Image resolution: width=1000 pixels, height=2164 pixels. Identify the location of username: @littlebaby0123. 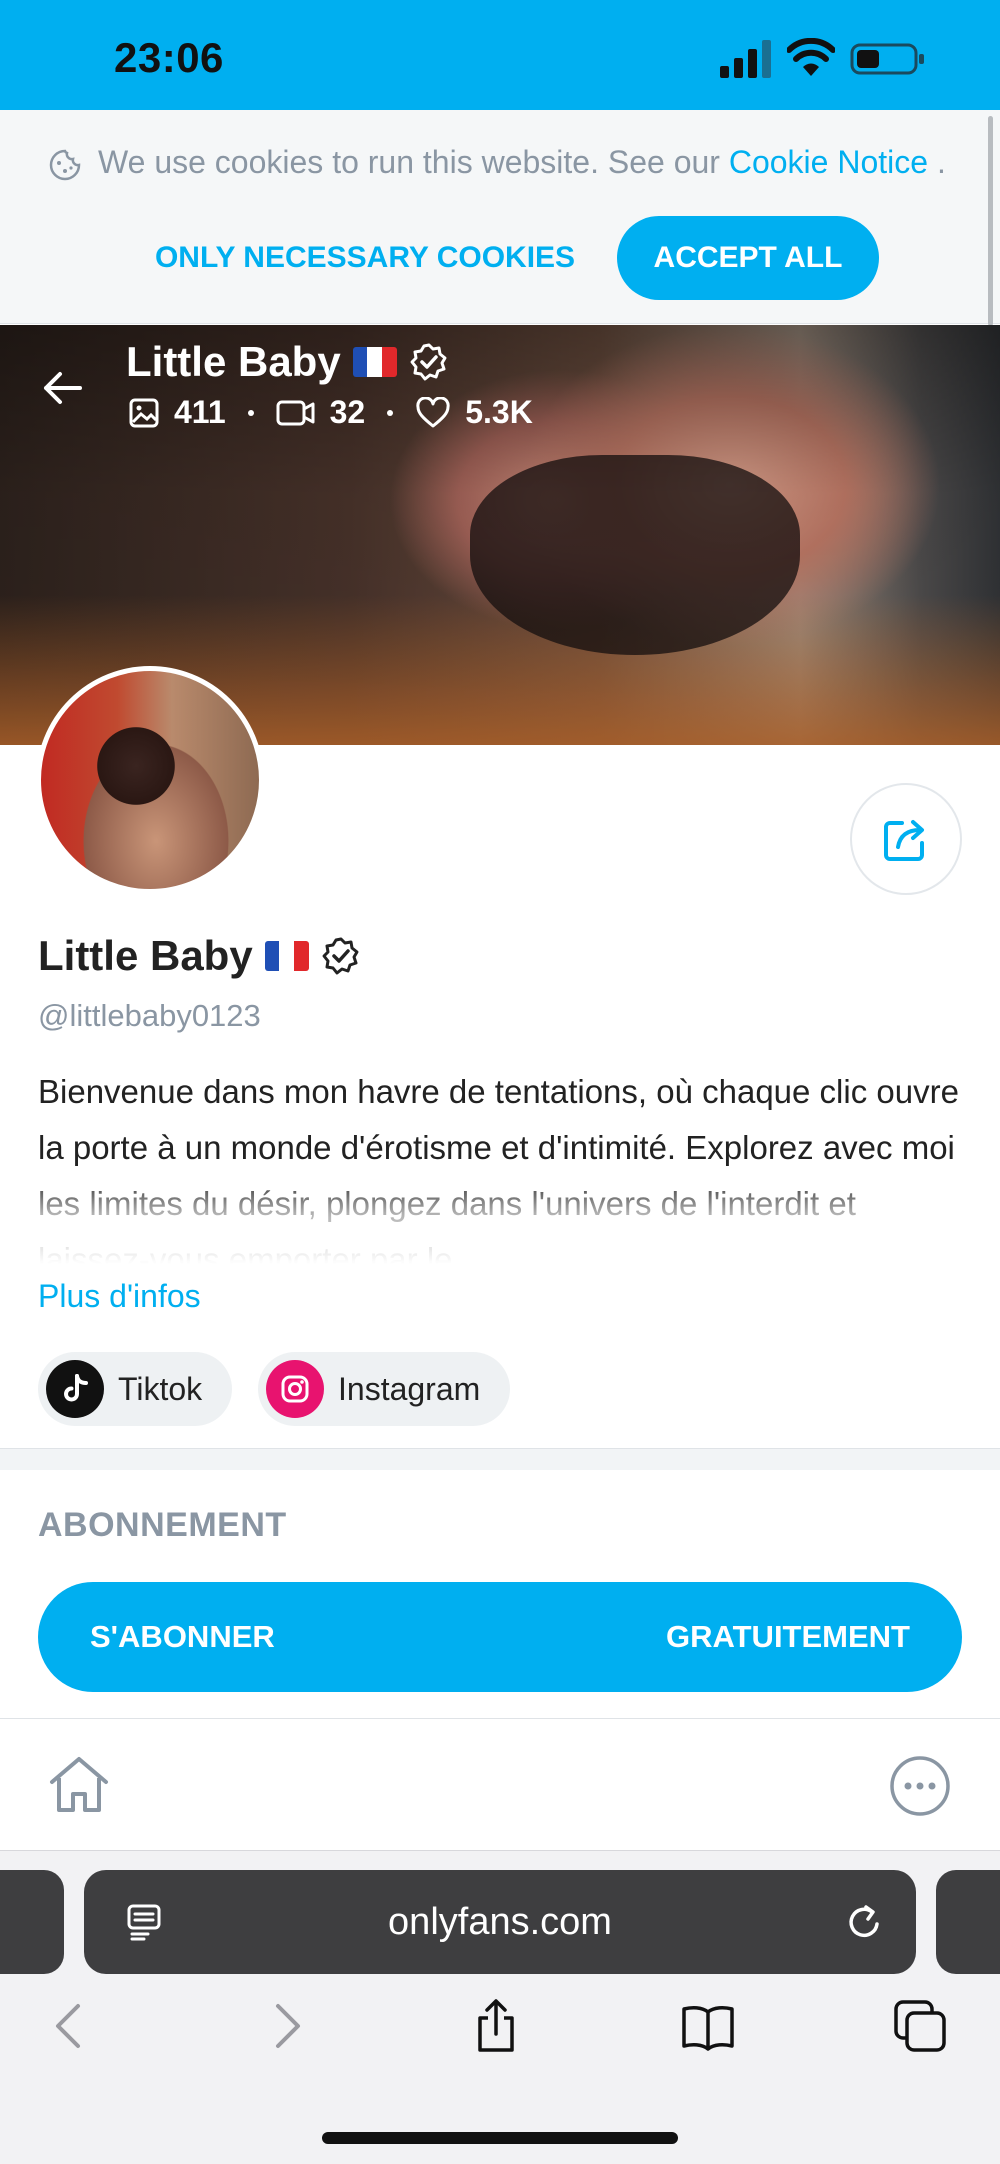
(149, 1015).